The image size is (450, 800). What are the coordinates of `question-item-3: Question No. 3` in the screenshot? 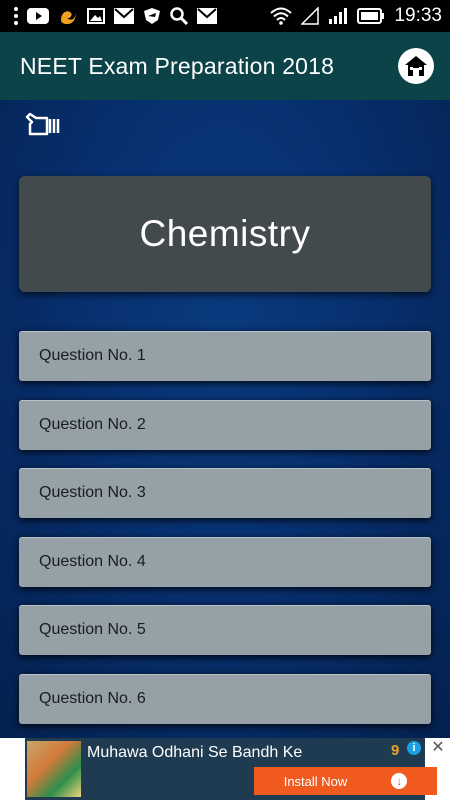 It's located at (225, 493).